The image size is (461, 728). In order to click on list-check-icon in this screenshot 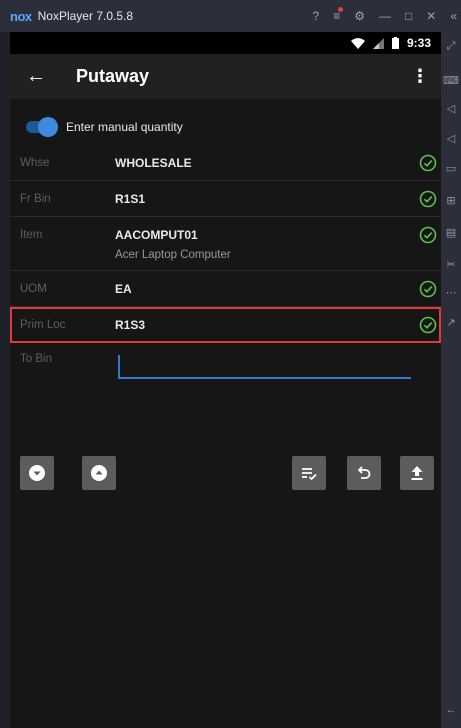, I will do `click(309, 474)`.